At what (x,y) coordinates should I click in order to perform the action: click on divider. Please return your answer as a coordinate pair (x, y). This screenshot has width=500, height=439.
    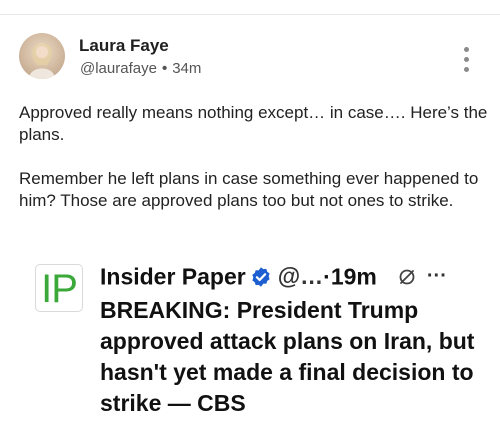
    Looking at the image, I should click on (250, 14).